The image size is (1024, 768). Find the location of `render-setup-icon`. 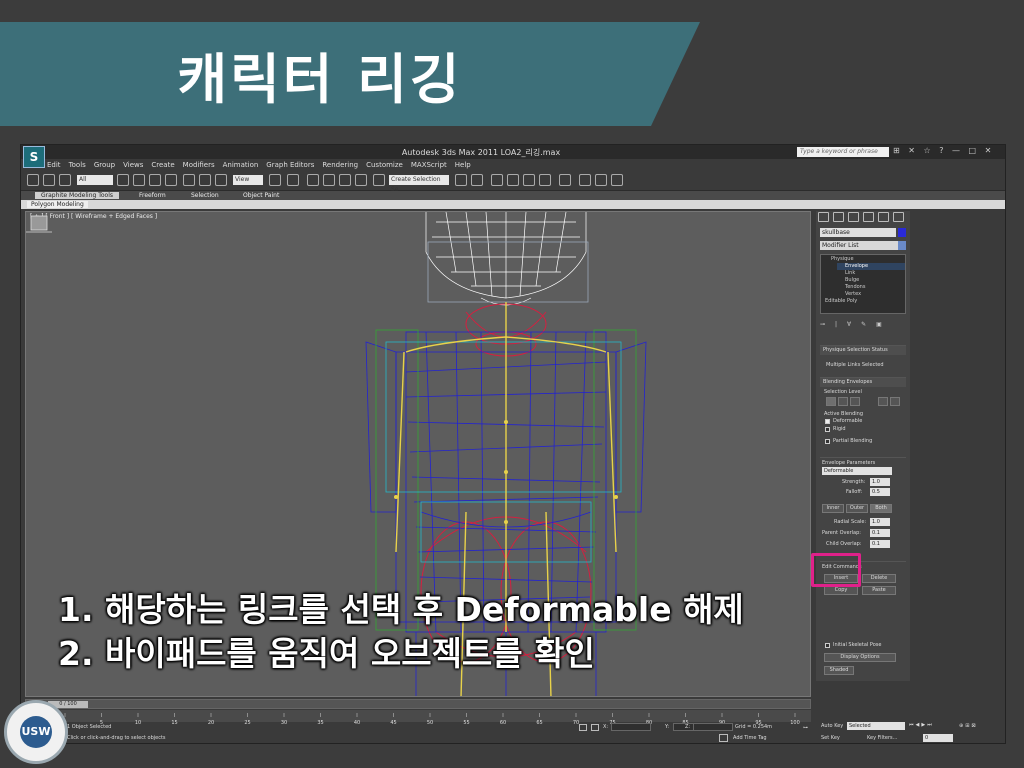

render-setup-icon is located at coordinates (585, 180).